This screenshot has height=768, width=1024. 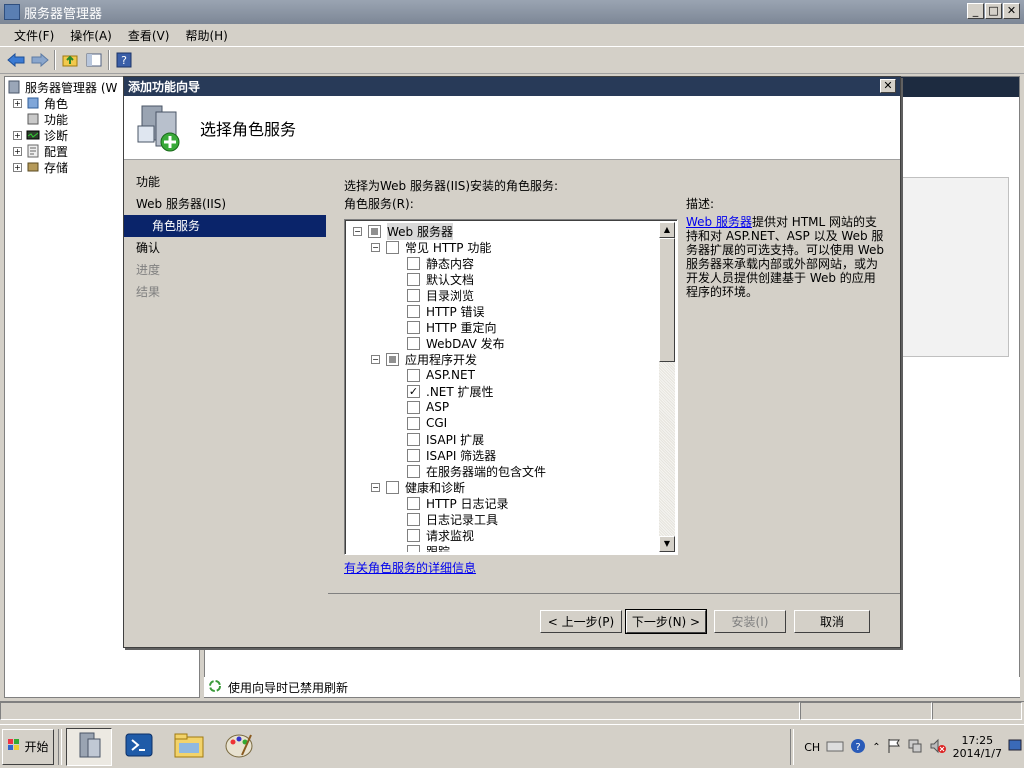 What do you see at coordinates (504, 535) in the screenshot?
I see `role-service-item: 请求监视` at bounding box center [504, 535].